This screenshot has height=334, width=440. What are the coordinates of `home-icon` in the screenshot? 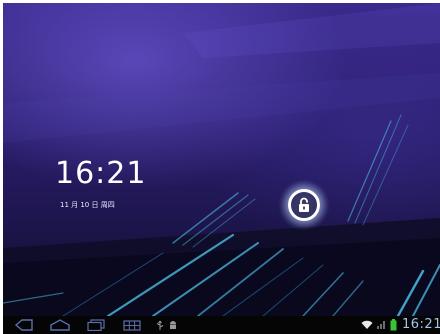 It's located at (60, 325).